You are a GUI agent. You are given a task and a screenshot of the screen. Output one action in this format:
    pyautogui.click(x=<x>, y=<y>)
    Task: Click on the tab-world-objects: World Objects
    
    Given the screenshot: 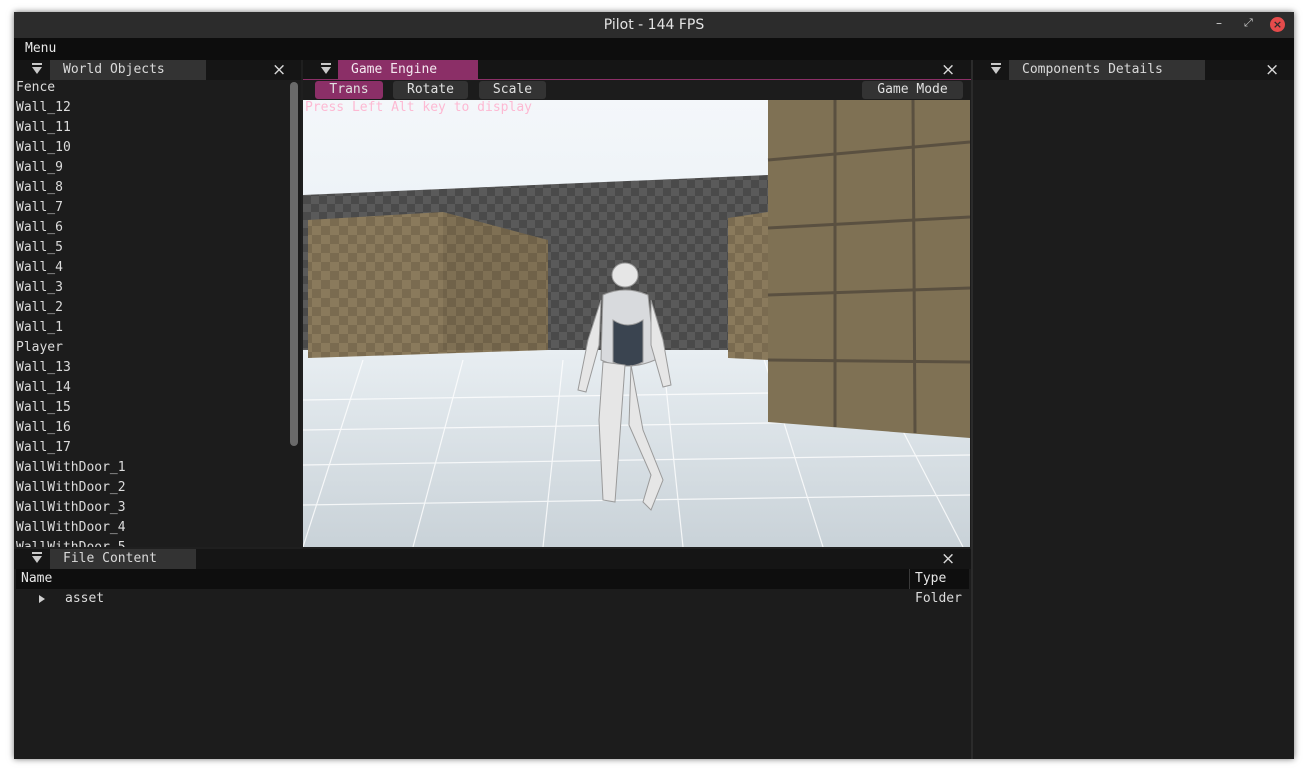 What is the action you would take?
    pyautogui.click(x=128, y=70)
    